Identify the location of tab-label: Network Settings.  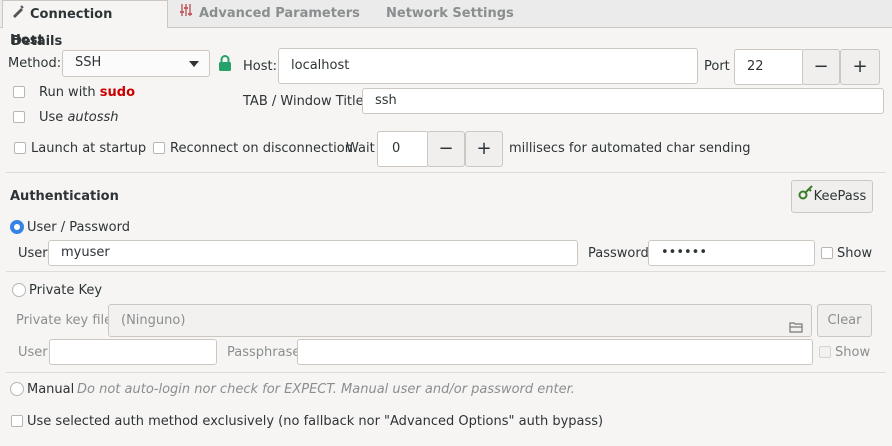
(450, 13).